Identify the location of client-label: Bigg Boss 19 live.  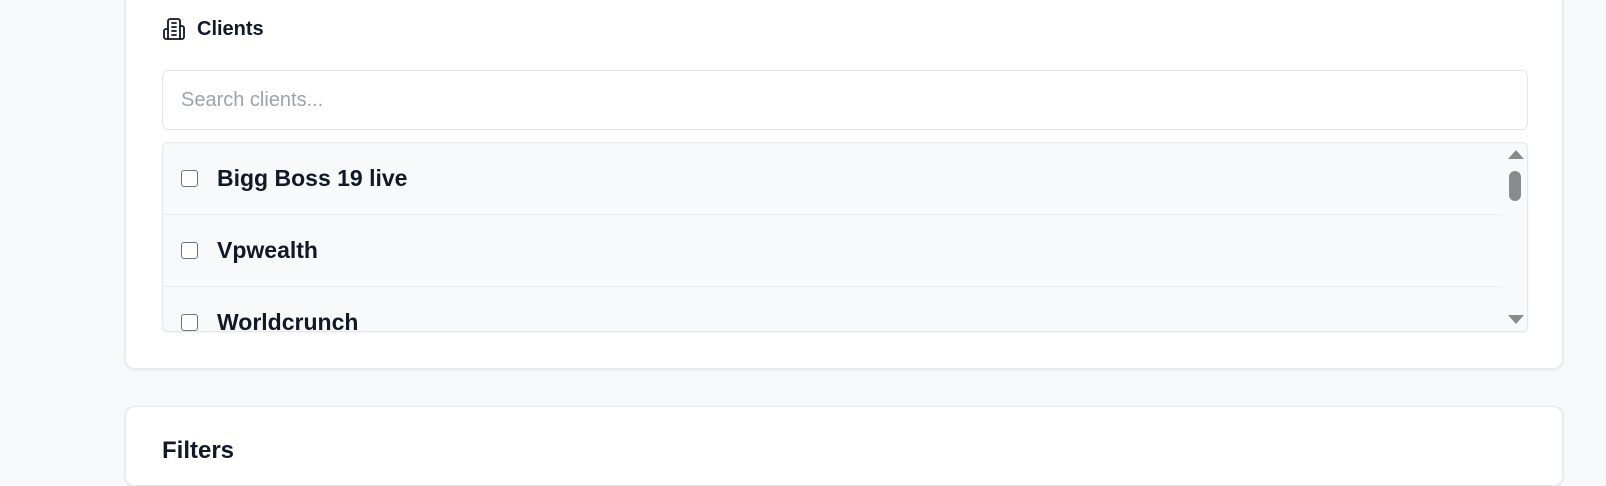
(312, 178).